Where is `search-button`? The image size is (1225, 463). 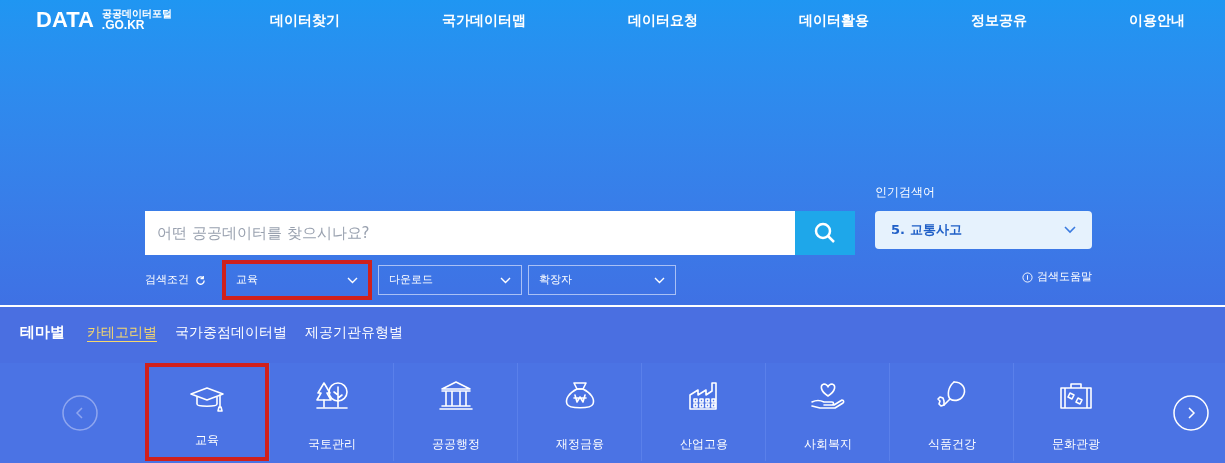
search-button is located at coordinates (825, 233).